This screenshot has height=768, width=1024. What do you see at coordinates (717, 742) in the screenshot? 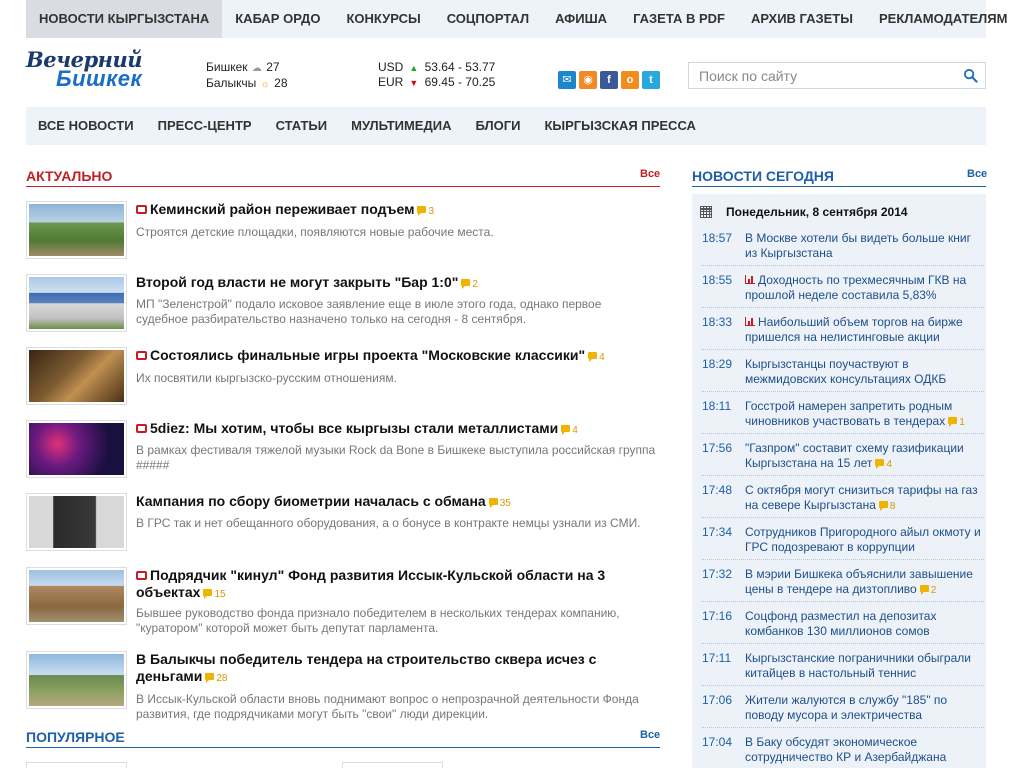
I see `news-time: 17:04` at bounding box center [717, 742].